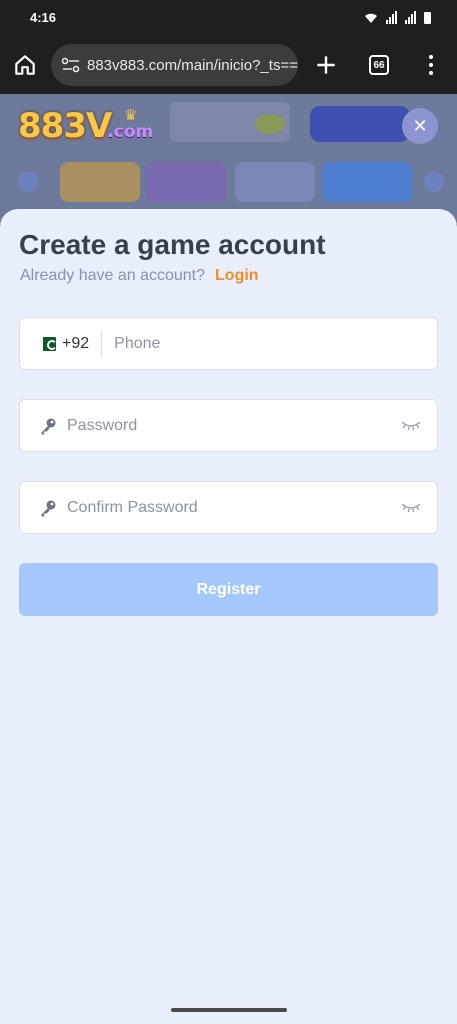 The image size is (457, 1024). What do you see at coordinates (102, 343) in the screenshot?
I see `field-divider` at bounding box center [102, 343].